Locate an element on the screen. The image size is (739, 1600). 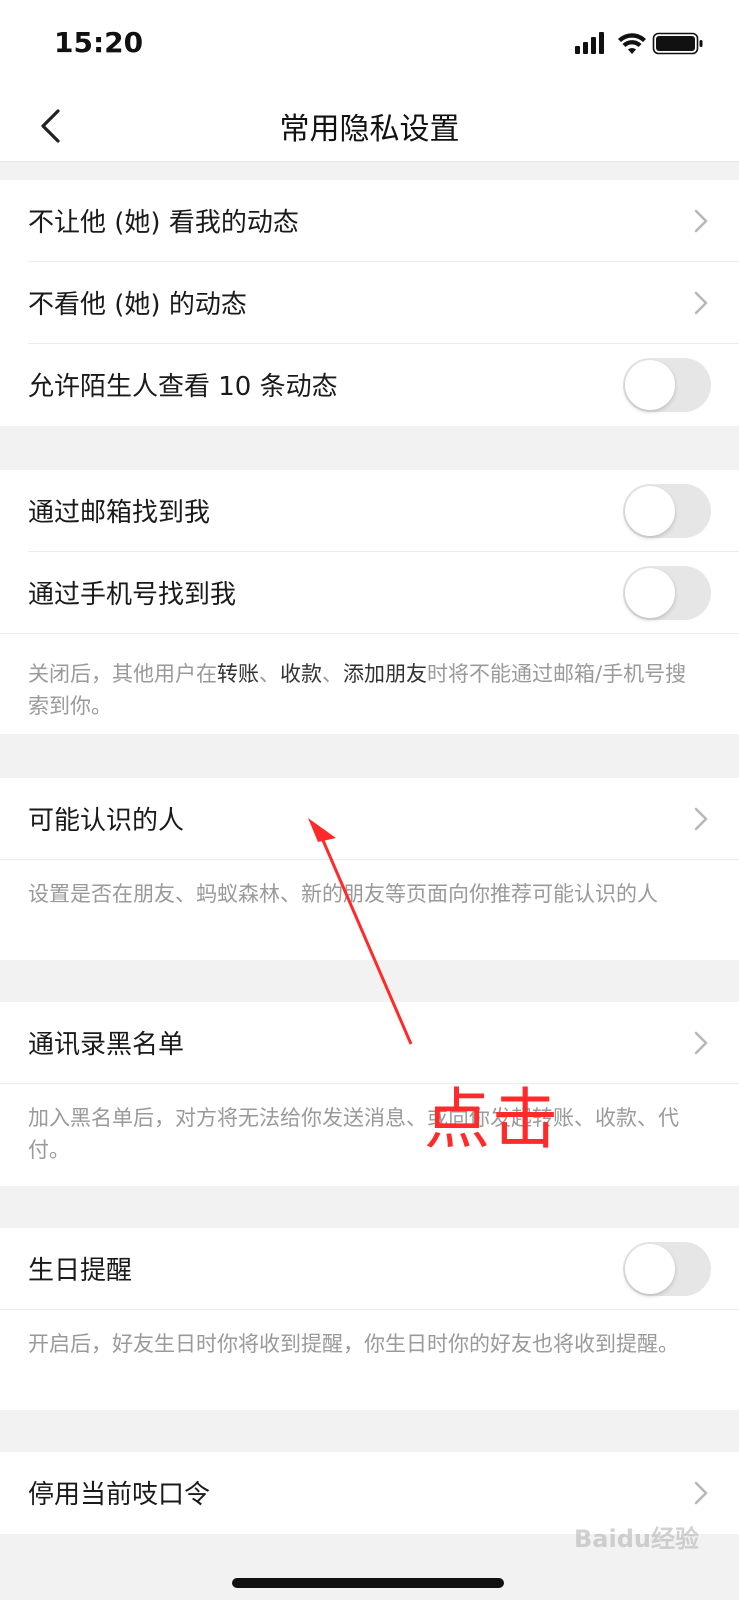
row-label: 通过邮箱找到我 is located at coordinates (119, 513).